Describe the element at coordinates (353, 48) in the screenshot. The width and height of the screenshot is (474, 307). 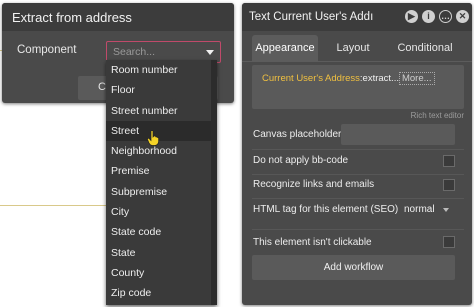
I see `tab-layout: Layout` at that location.